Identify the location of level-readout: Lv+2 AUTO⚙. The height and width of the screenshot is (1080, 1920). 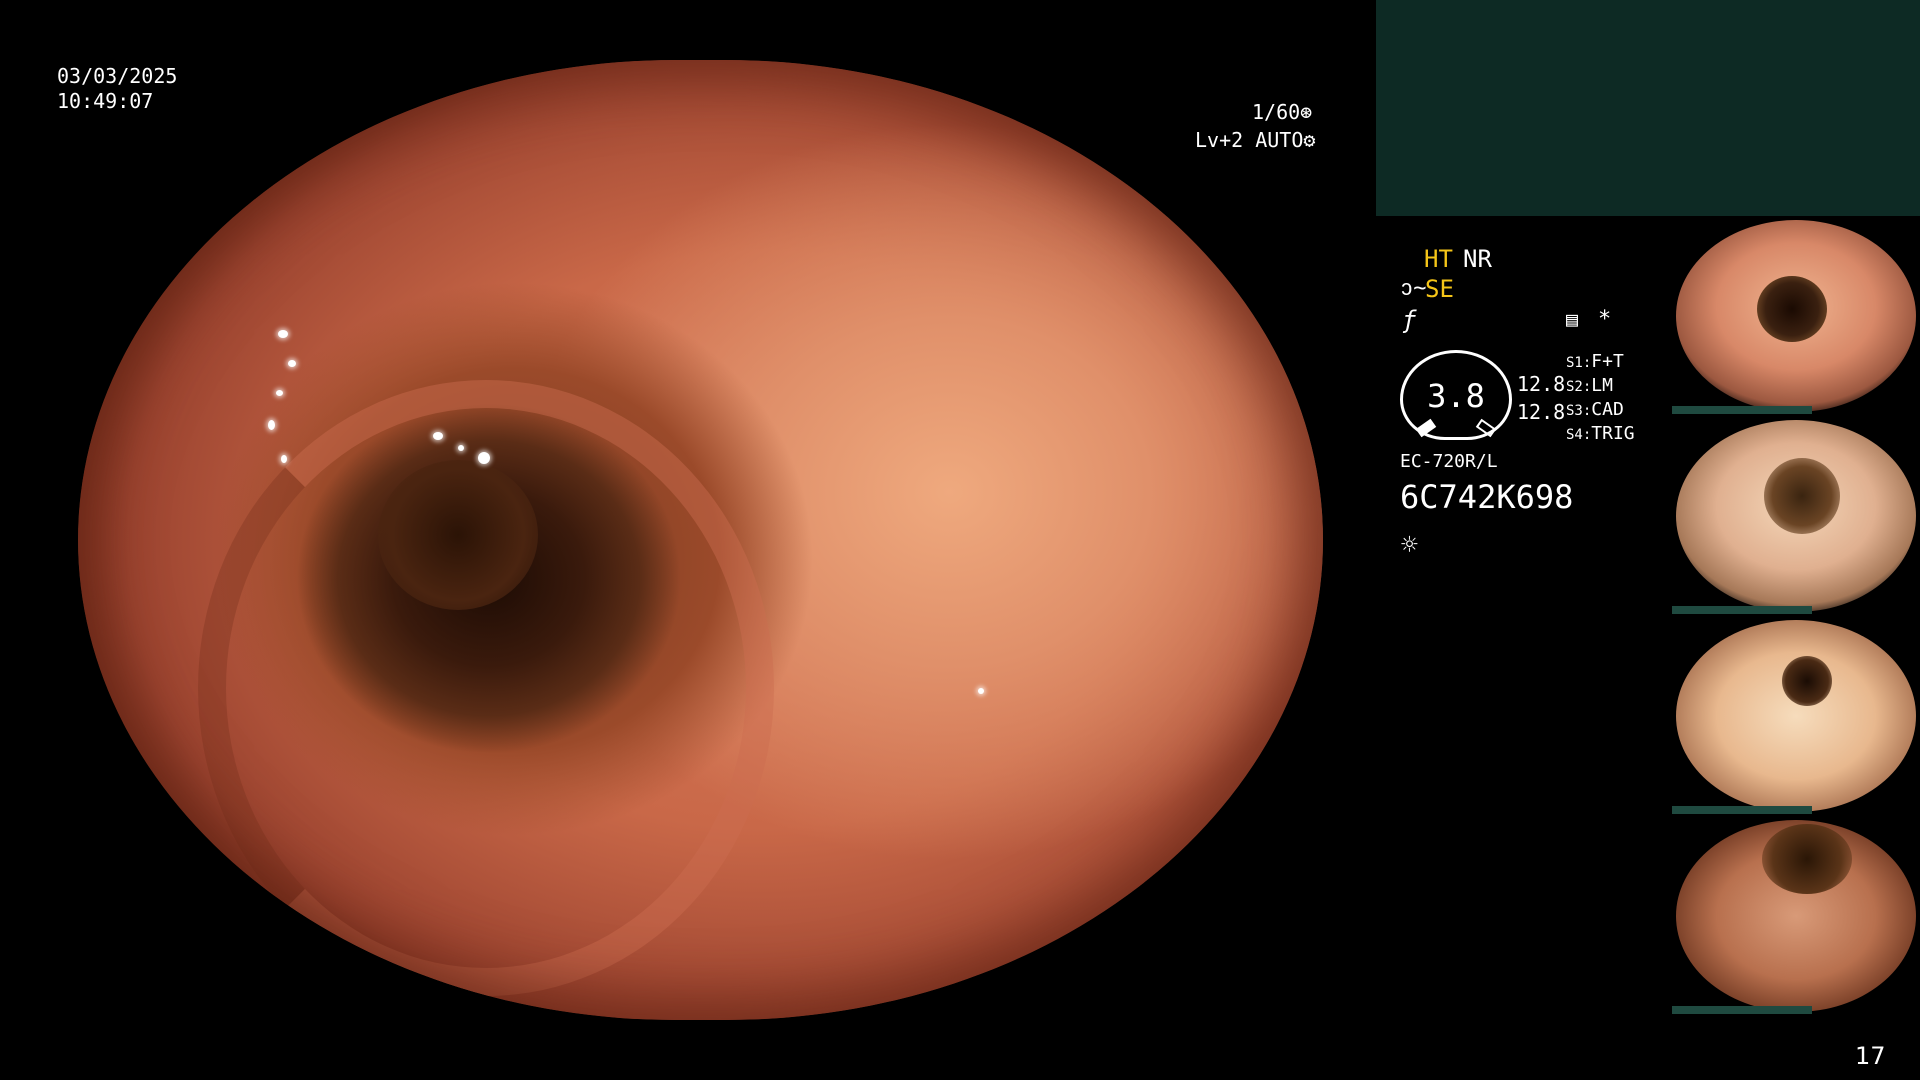
(1255, 140).